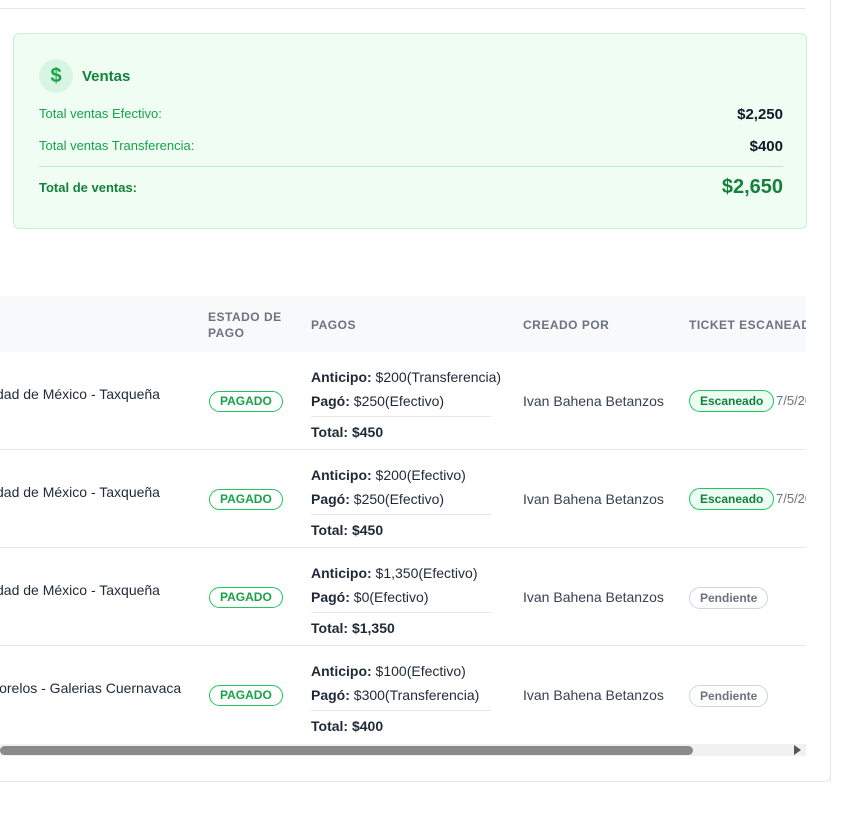  I want to click on dollar-icon: $, so click(56, 76).